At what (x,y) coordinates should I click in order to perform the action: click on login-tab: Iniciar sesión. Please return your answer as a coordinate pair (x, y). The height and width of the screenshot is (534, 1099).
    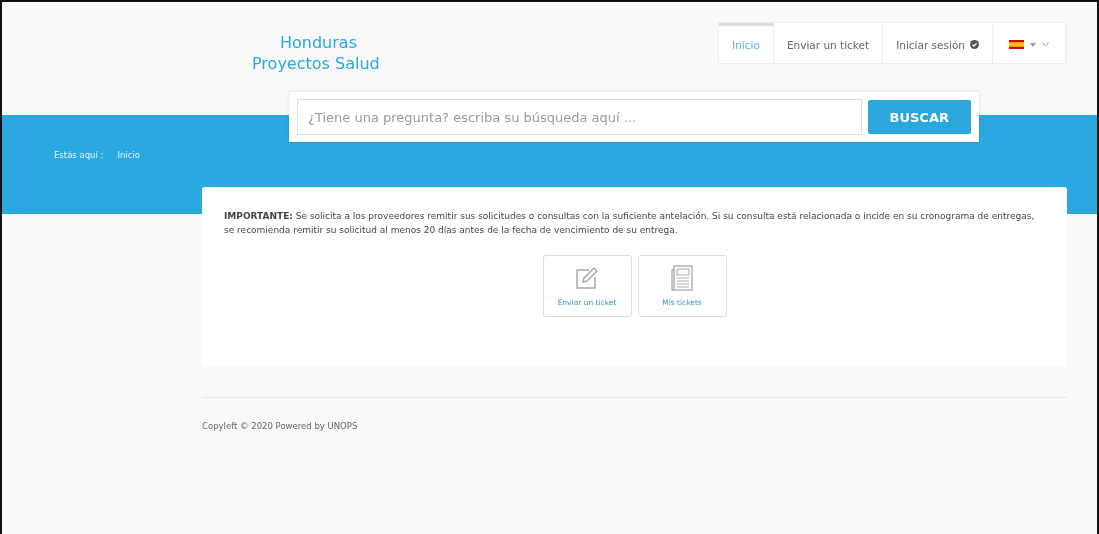
    Looking at the image, I should click on (938, 43).